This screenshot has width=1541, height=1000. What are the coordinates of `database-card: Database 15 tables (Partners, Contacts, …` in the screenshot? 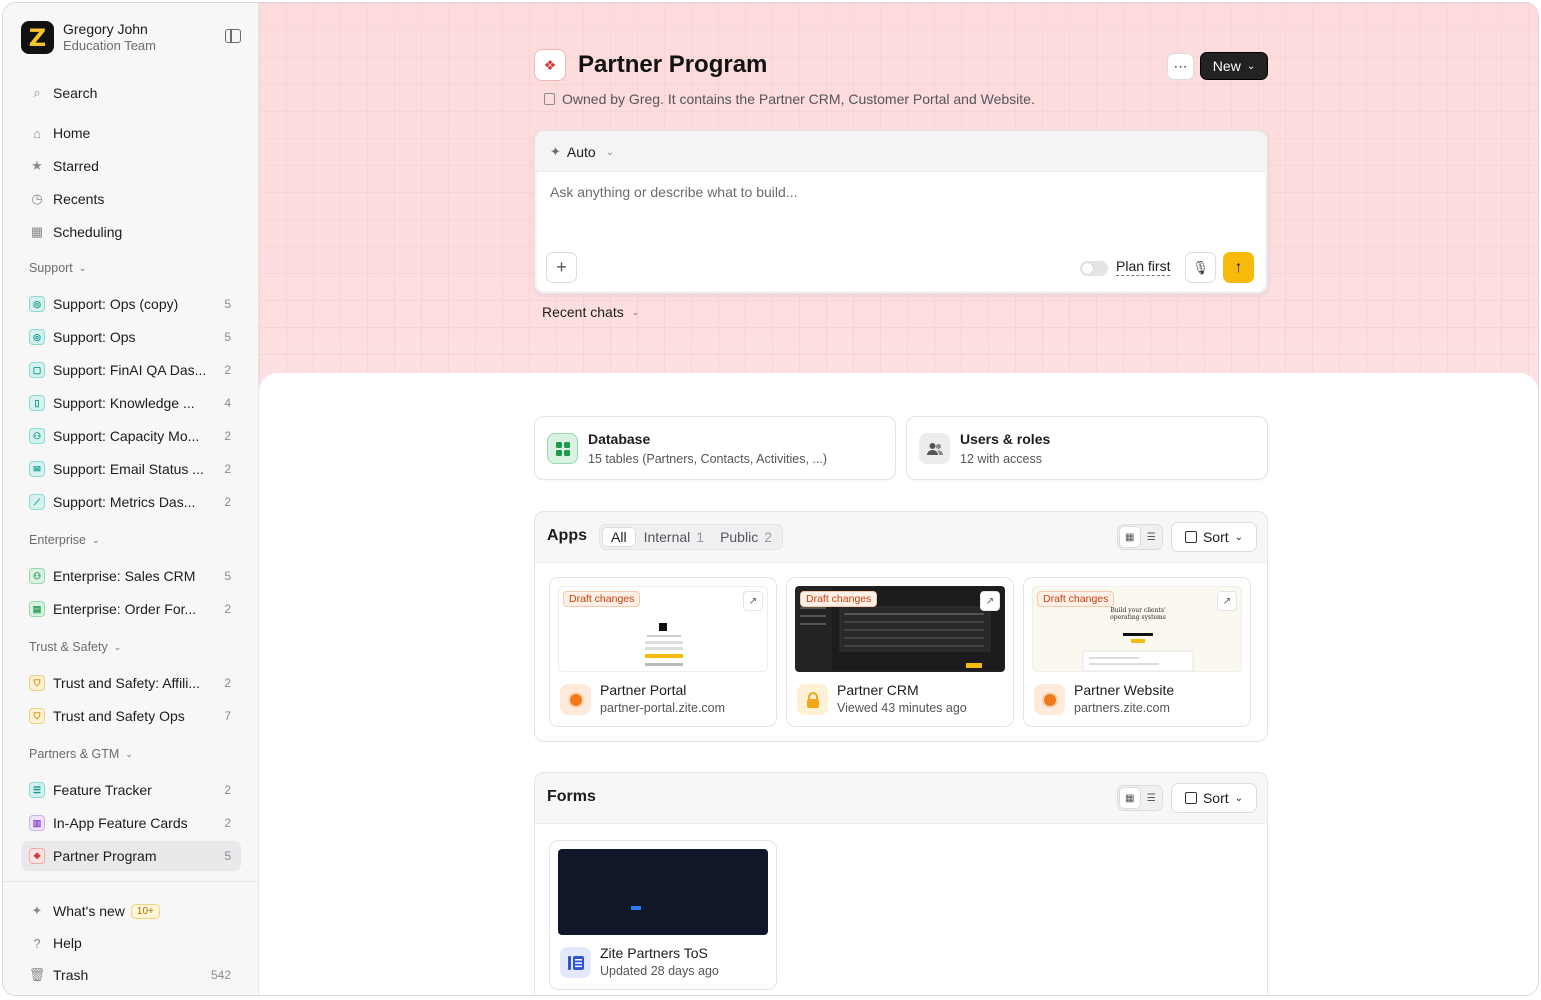 It's located at (715, 448).